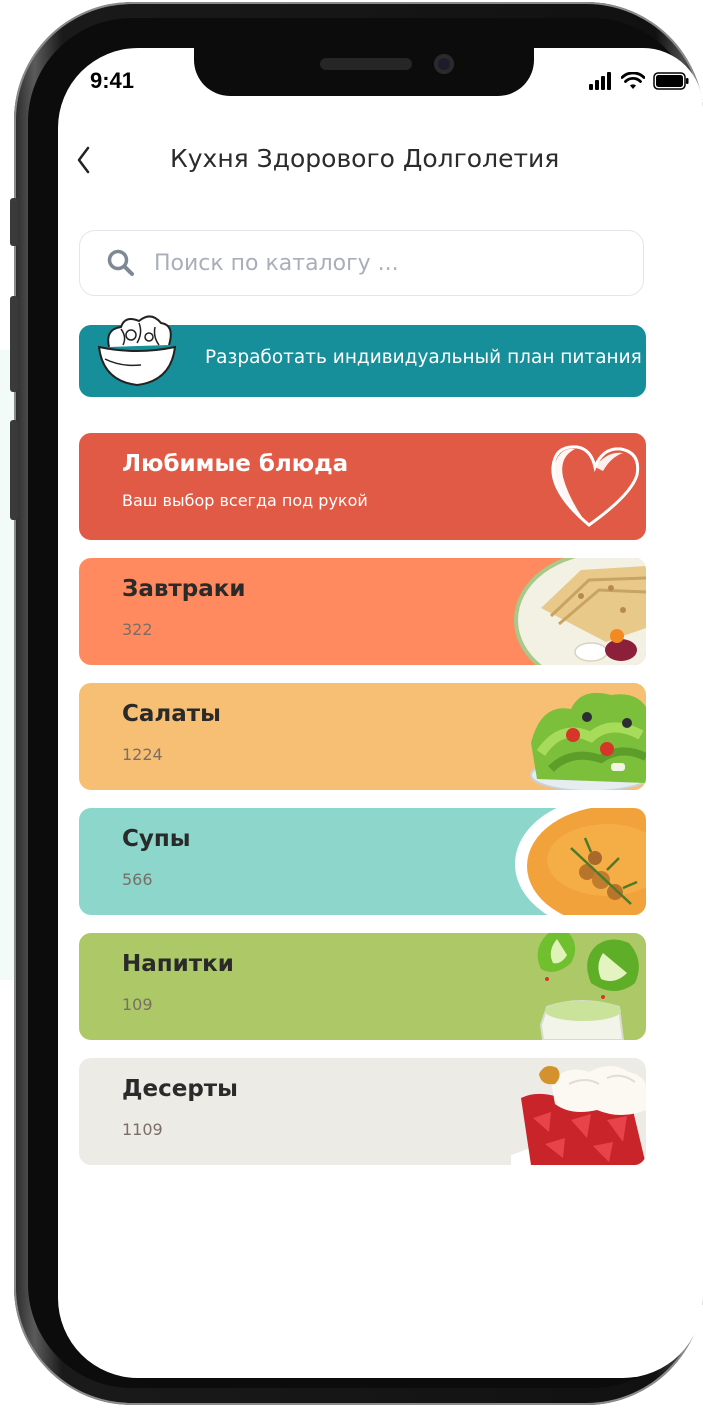 This screenshot has height=1408, width=703. I want to click on category-title: Напитки, so click(178, 964).